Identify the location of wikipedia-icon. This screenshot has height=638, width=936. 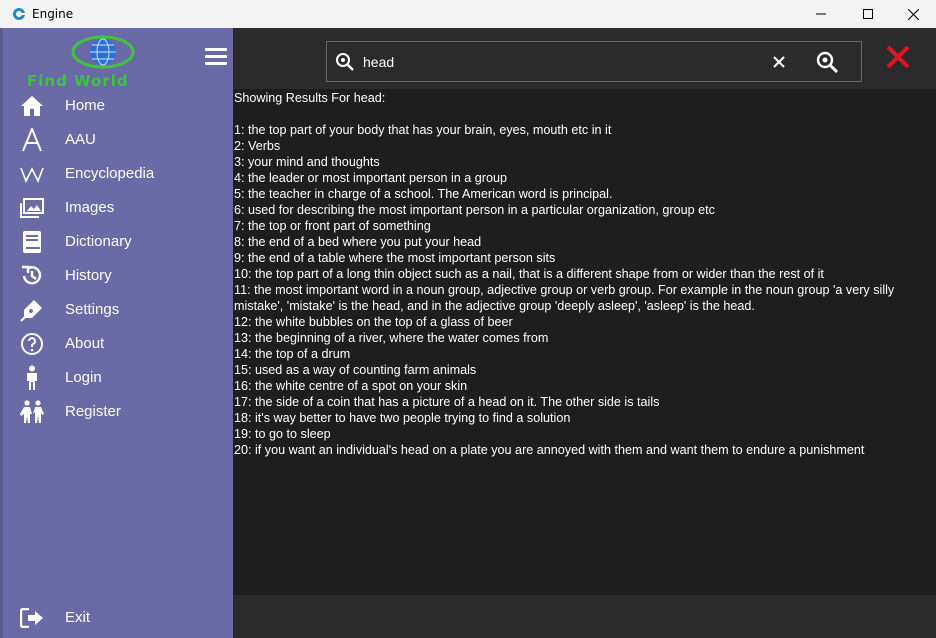
(32, 174).